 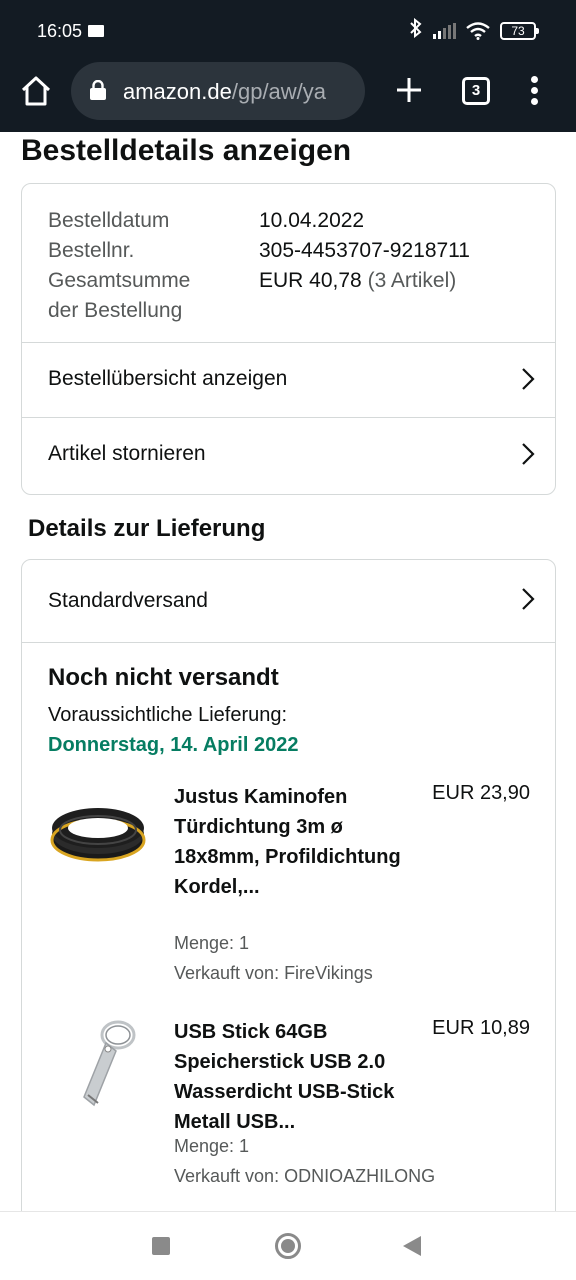 I want to click on system-navigation-bar, so click(x=288, y=1245).